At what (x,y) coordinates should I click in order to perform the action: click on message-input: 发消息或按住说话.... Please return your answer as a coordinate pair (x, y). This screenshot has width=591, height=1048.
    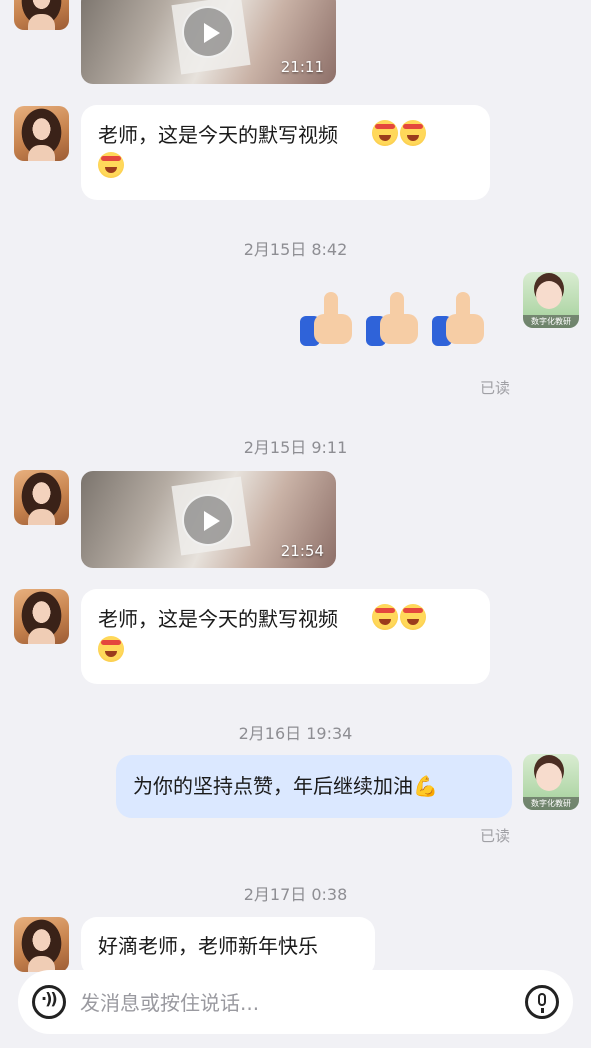
    Looking at the image, I should click on (169, 1001).